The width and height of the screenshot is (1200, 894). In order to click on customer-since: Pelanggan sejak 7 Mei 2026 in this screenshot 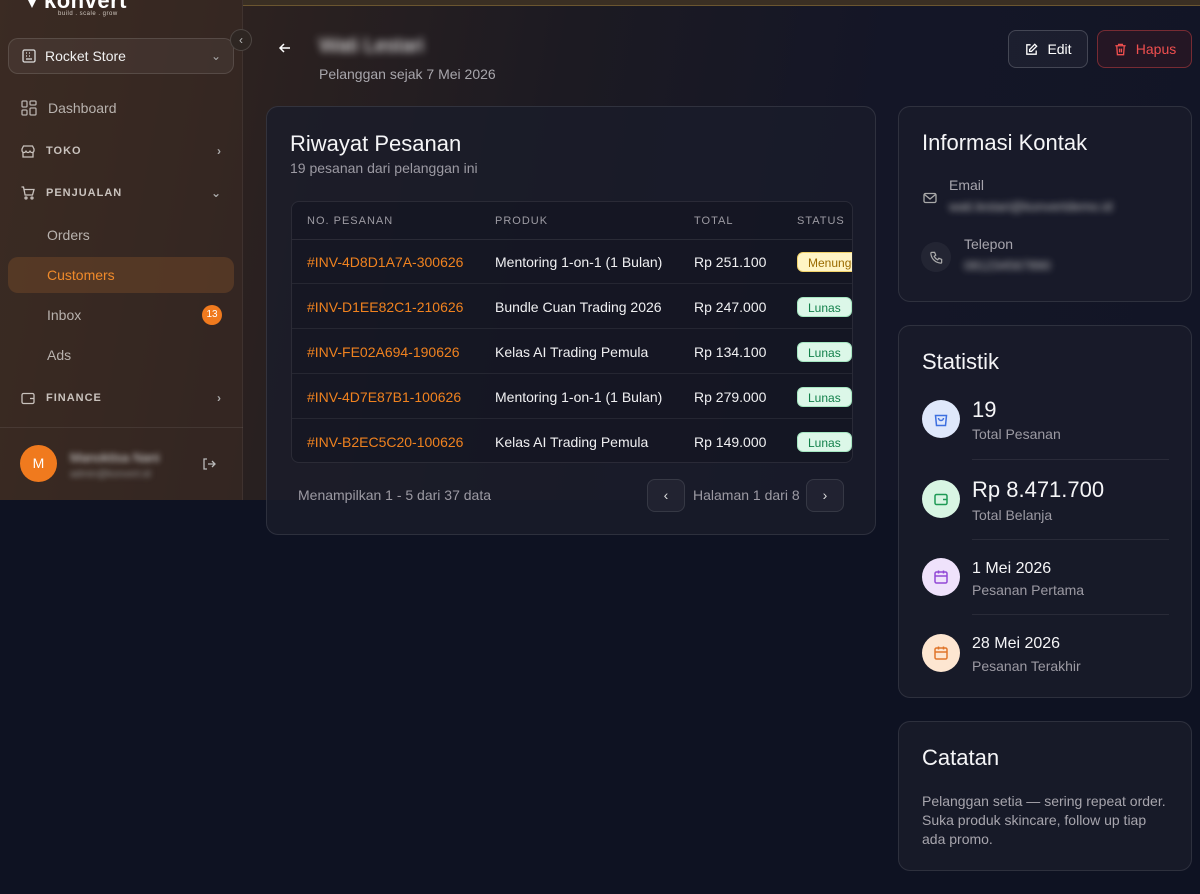, I will do `click(407, 74)`.